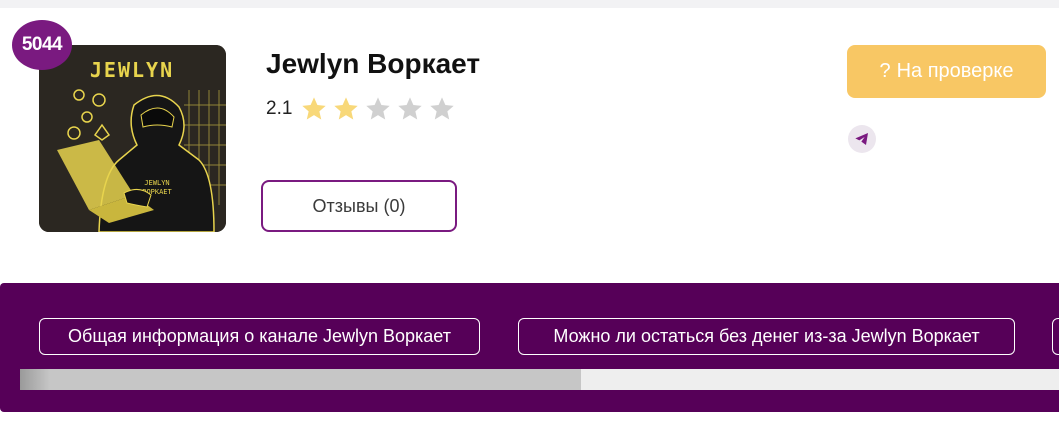 The width and height of the screenshot is (1059, 425). Describe the element at coordinates (42, 45) in the screenshot. I see `rank-badge: 5044` at that location.